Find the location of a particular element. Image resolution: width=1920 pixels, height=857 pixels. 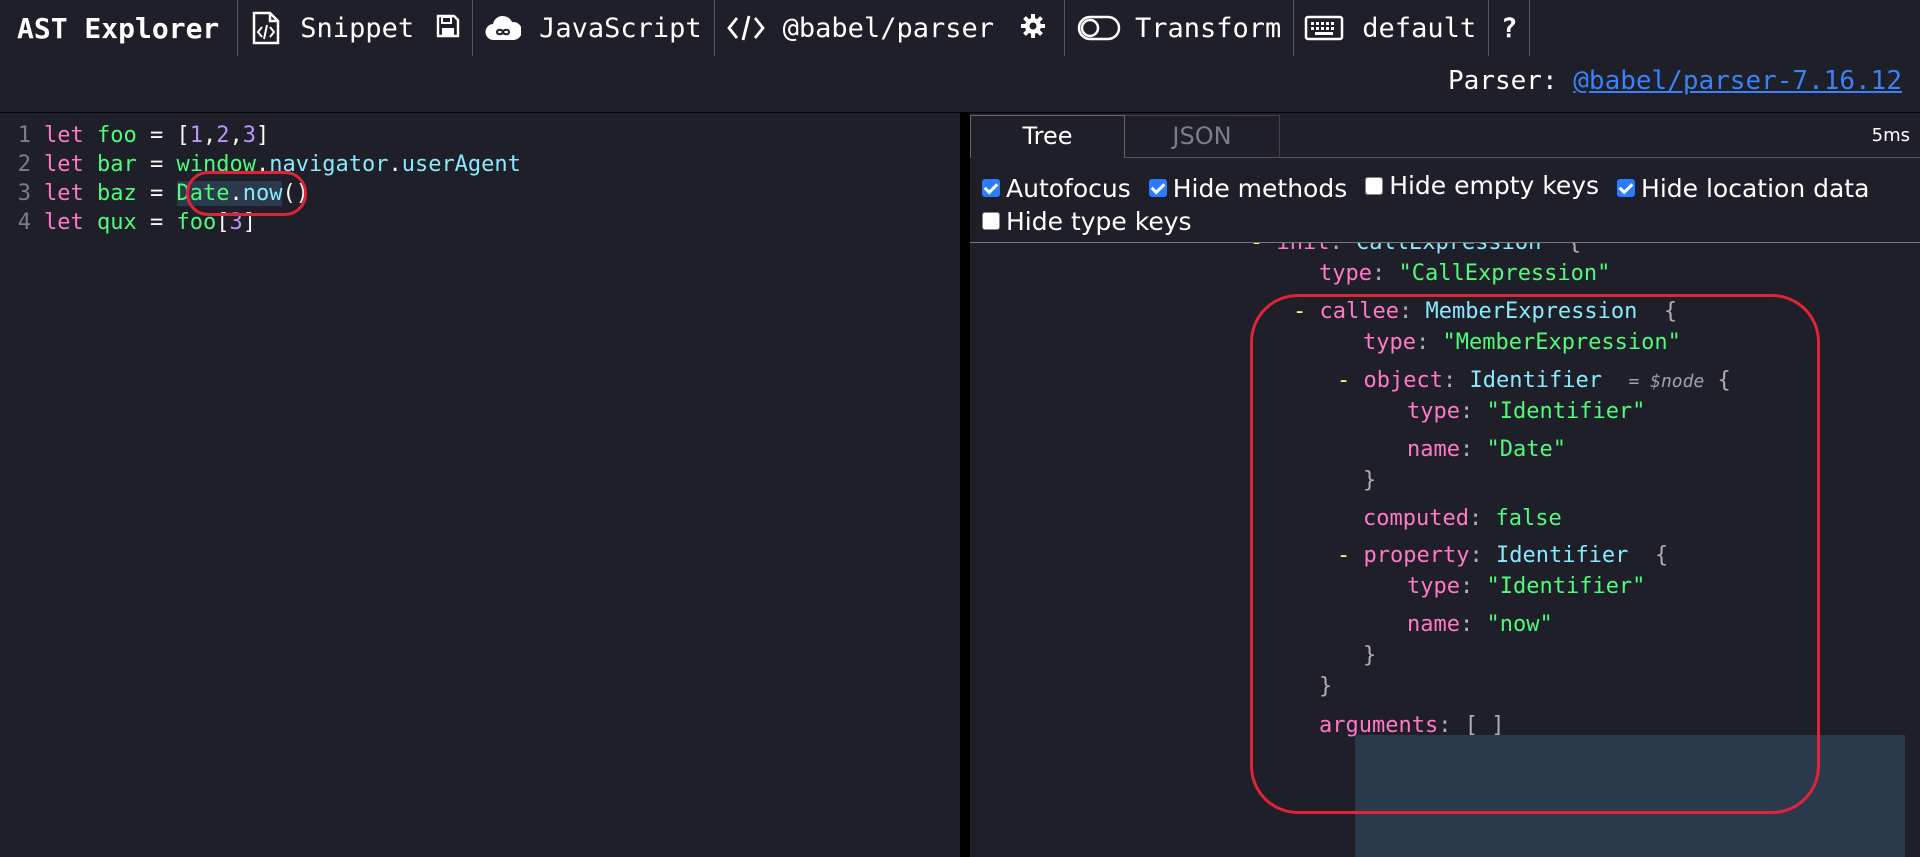

tab-tree: Tree is located at coordinates (1047, 136).